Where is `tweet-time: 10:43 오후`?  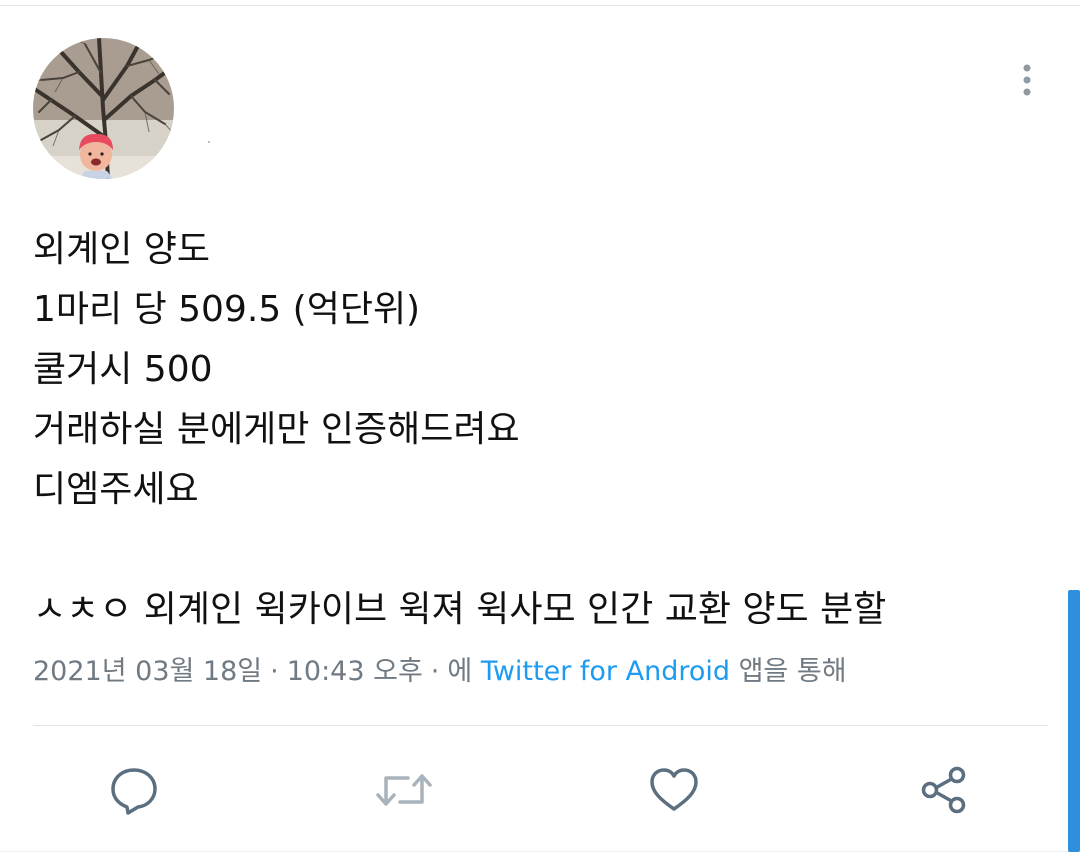 tweet-time: 10:43 오후 is located at coordinates (354, 671).